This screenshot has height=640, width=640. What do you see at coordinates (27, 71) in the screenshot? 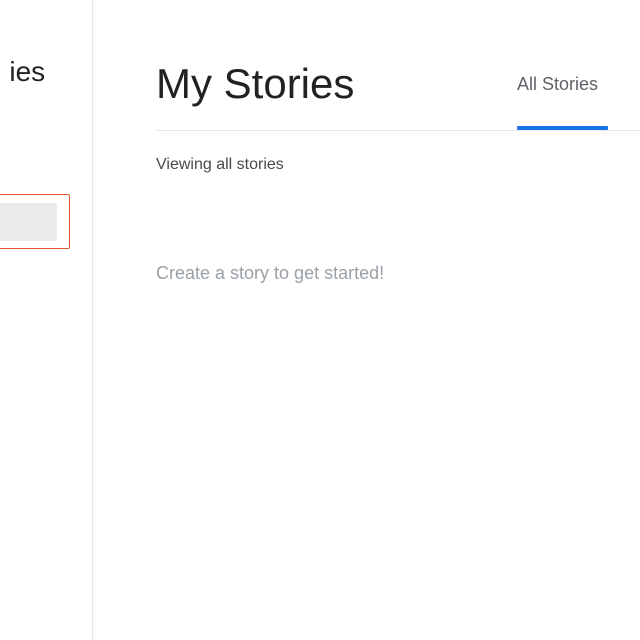
I see `sidebar-title: Stories` at bounding box center [27, 71].